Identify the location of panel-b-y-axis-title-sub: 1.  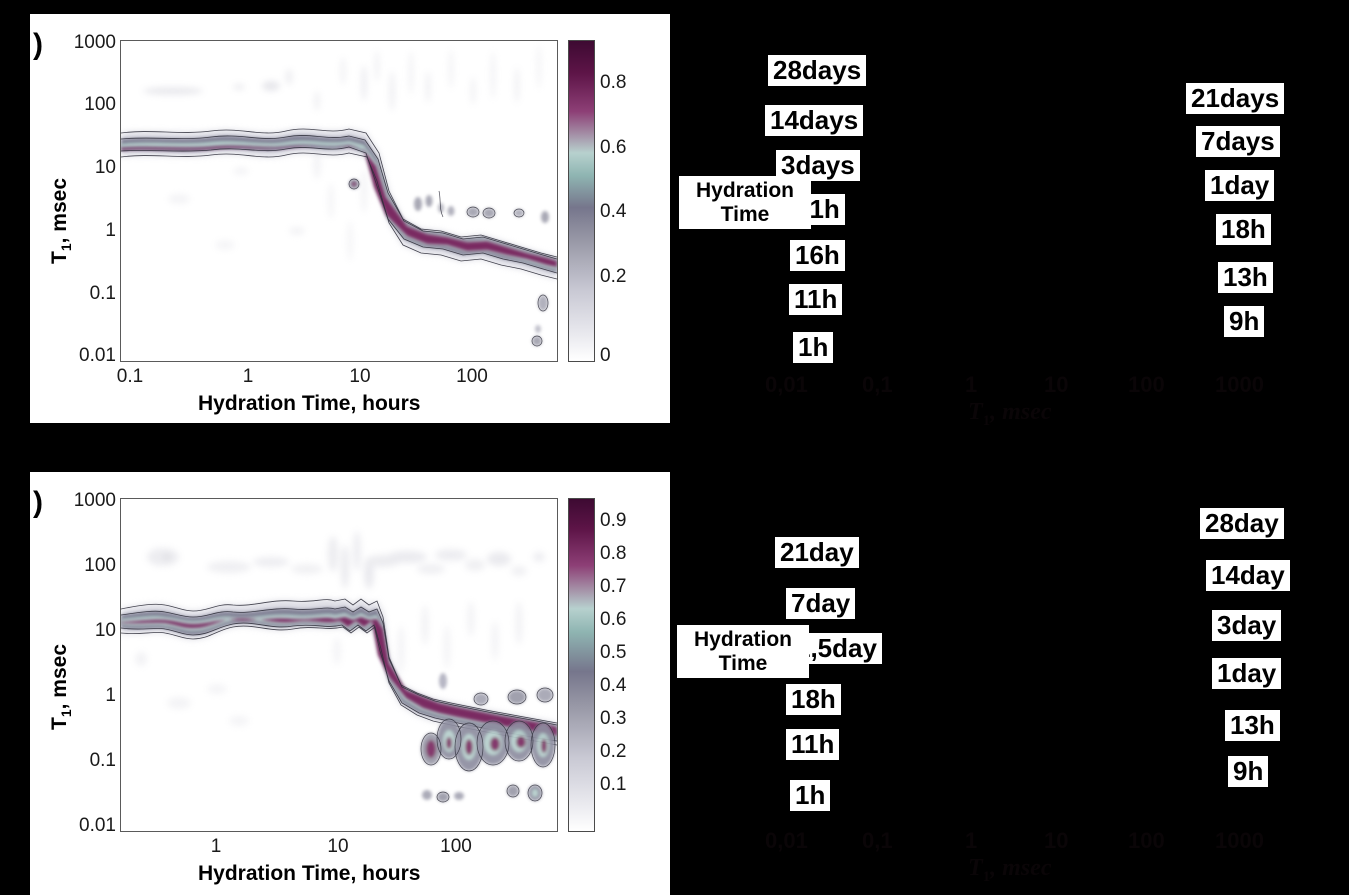
(66, 713).